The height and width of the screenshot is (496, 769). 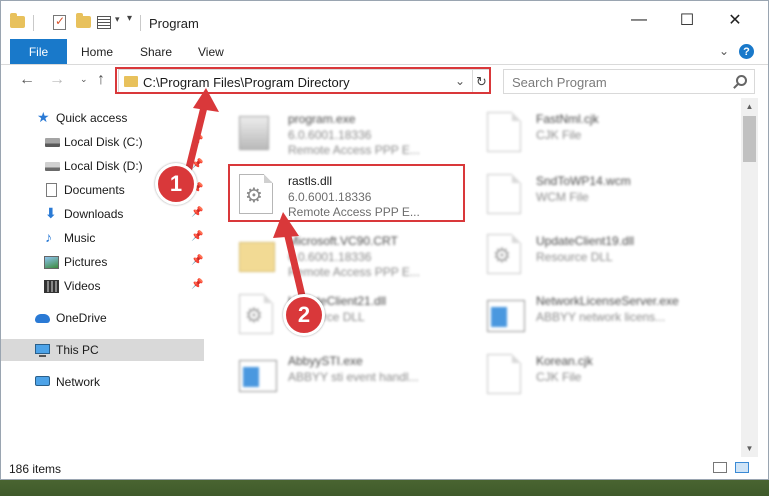 I want to click on tab-home: Home, so click(x=97, y=52).